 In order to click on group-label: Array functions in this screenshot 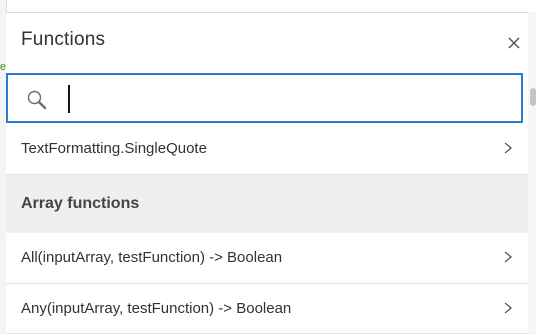, I will do `click(80, 203)`.